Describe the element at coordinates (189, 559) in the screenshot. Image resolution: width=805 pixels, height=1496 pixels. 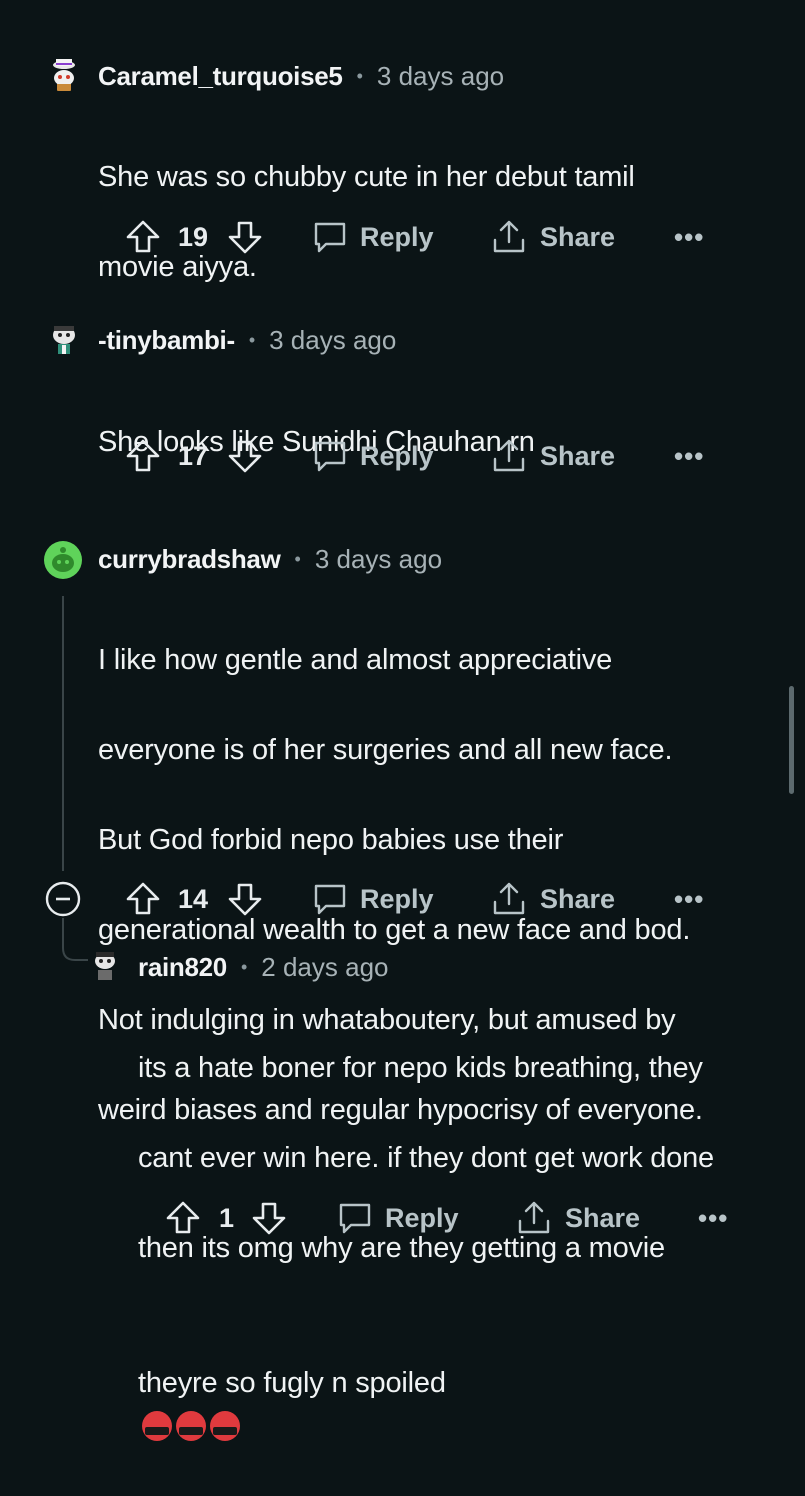
I see `username: currybradshaw` at that location.